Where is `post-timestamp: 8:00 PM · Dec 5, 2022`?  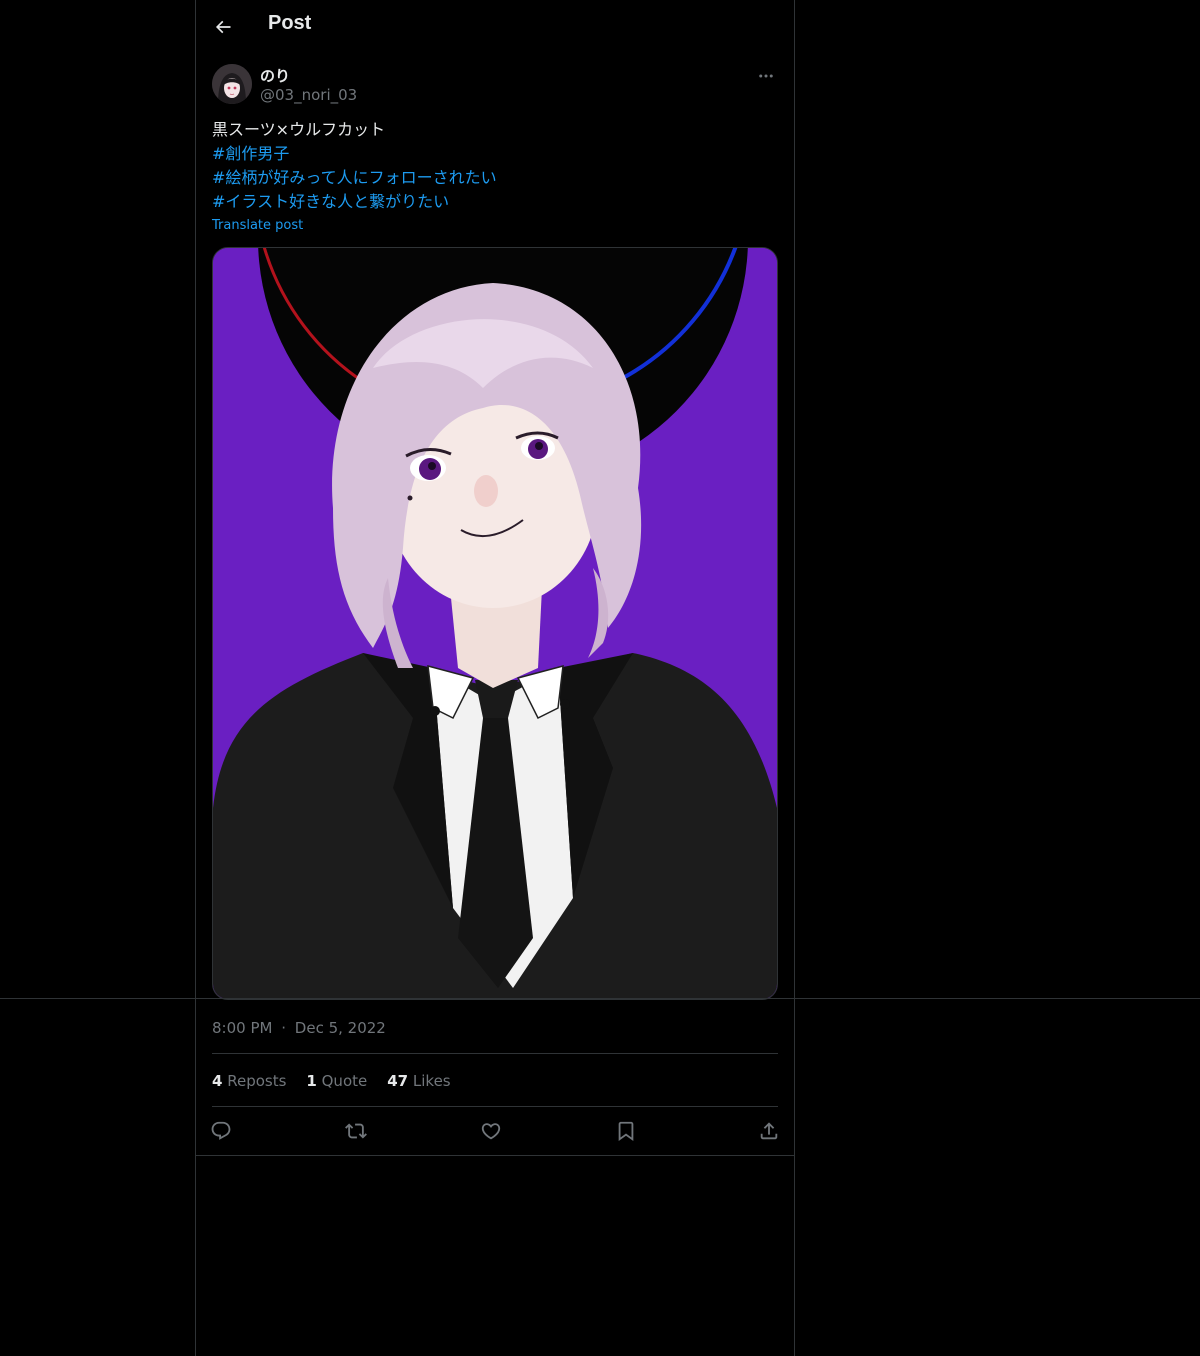 post-timestamp: 8:00 PM · Dec 5, 2022 is located at coordinates (299, 1028).